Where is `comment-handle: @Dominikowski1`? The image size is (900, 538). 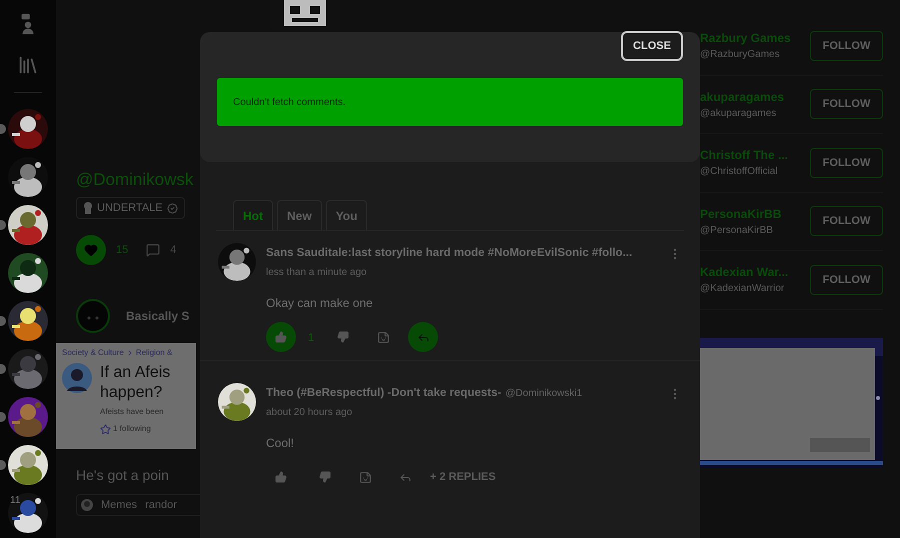 comment-handle: @Dominikowski1 is located at coordinates (543, 394).